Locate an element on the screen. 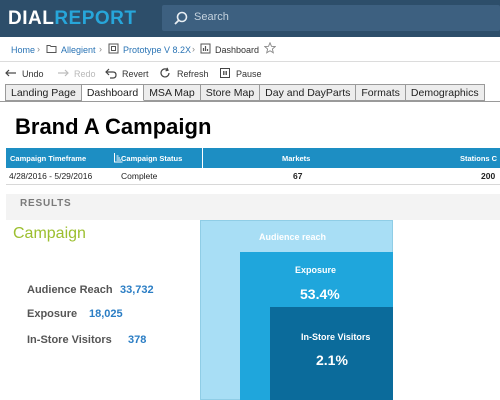 Image resolution: width=500 pixels, height=400 pixels. funnel-instore-visitors-percent: 2.1% is located at coordinates (332, 360).